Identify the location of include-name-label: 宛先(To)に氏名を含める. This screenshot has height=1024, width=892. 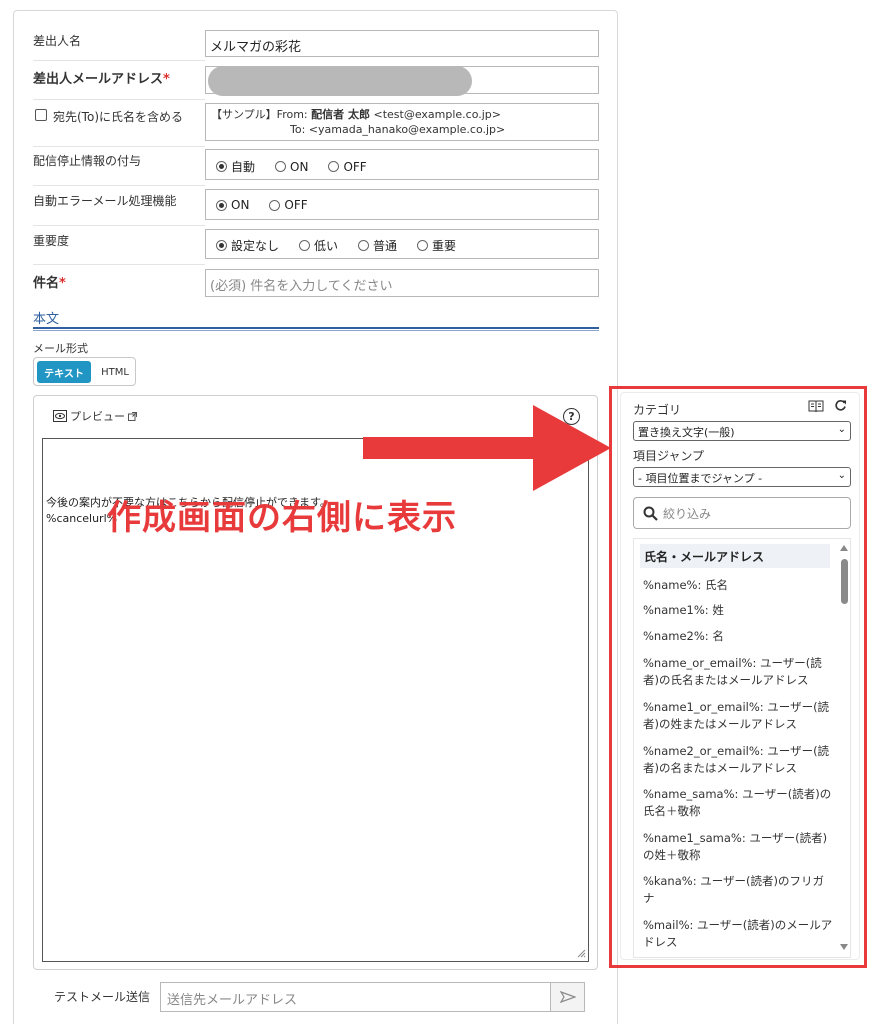
(118, 117).